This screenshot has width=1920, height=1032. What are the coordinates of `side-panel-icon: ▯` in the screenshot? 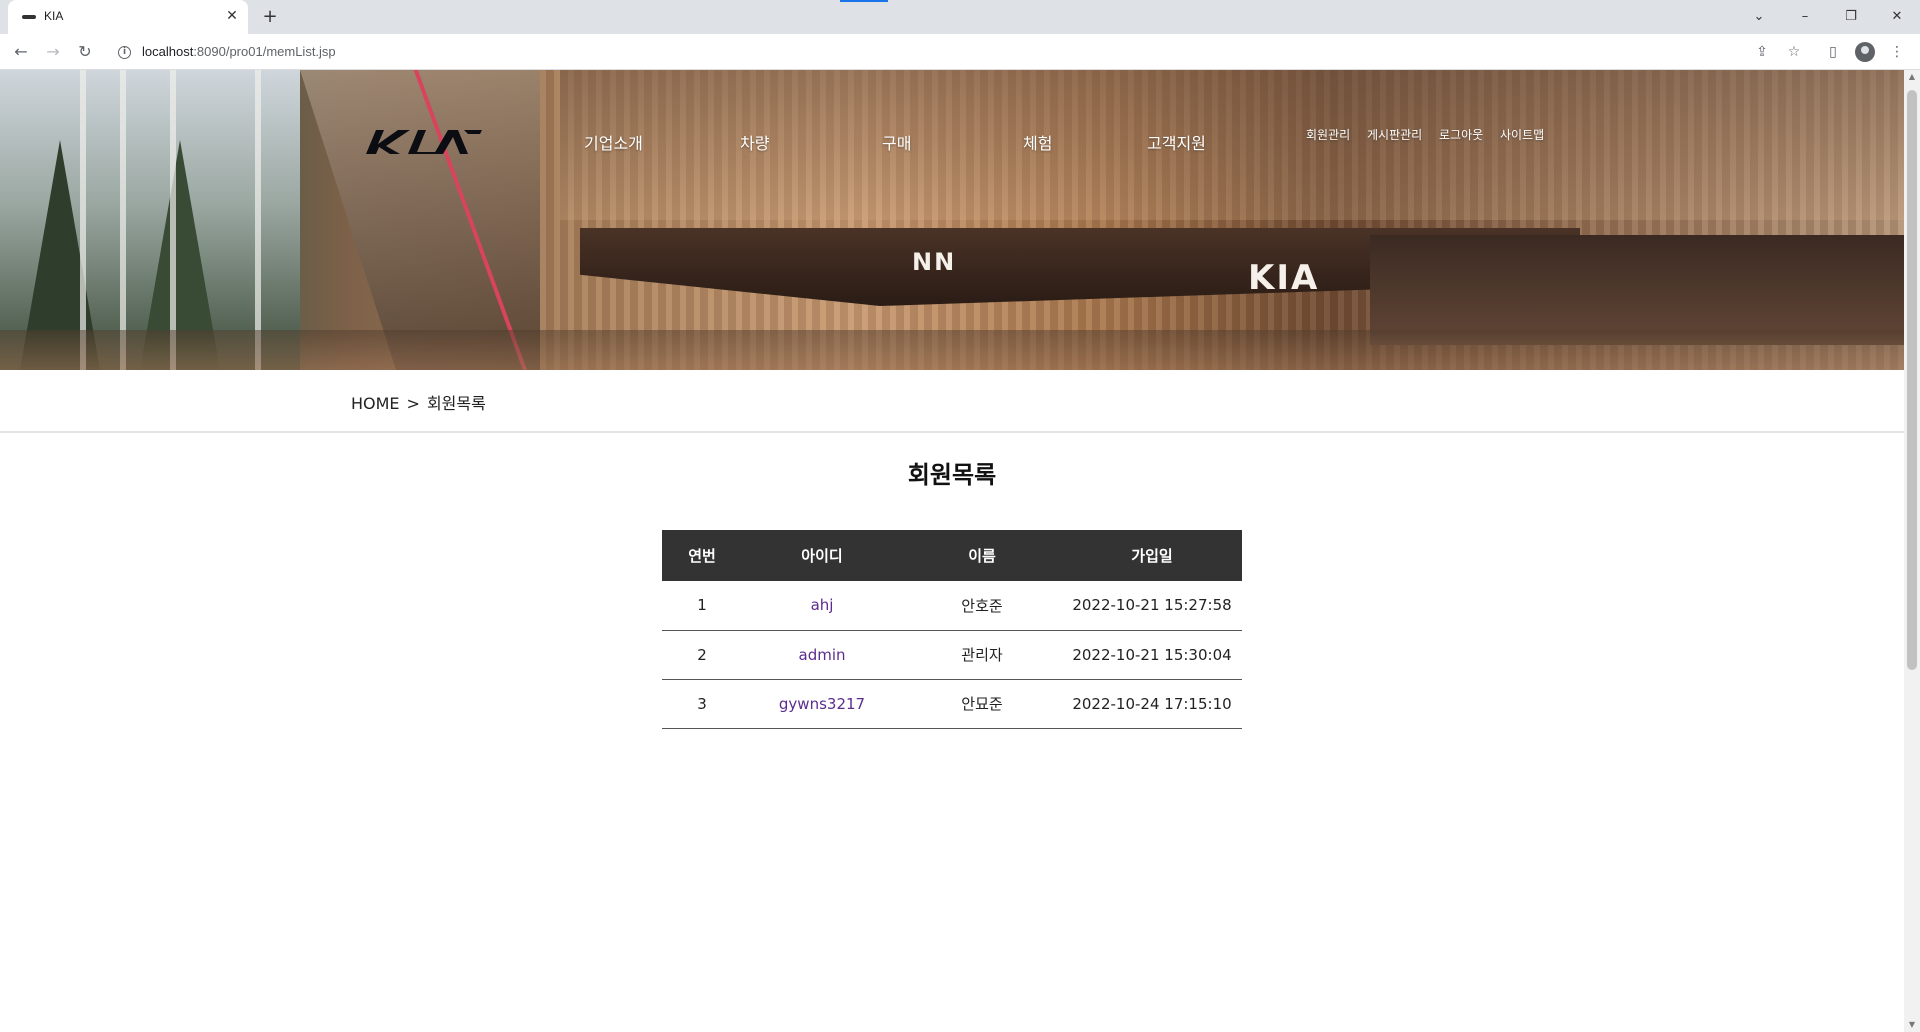 It's located at (1833, 52).